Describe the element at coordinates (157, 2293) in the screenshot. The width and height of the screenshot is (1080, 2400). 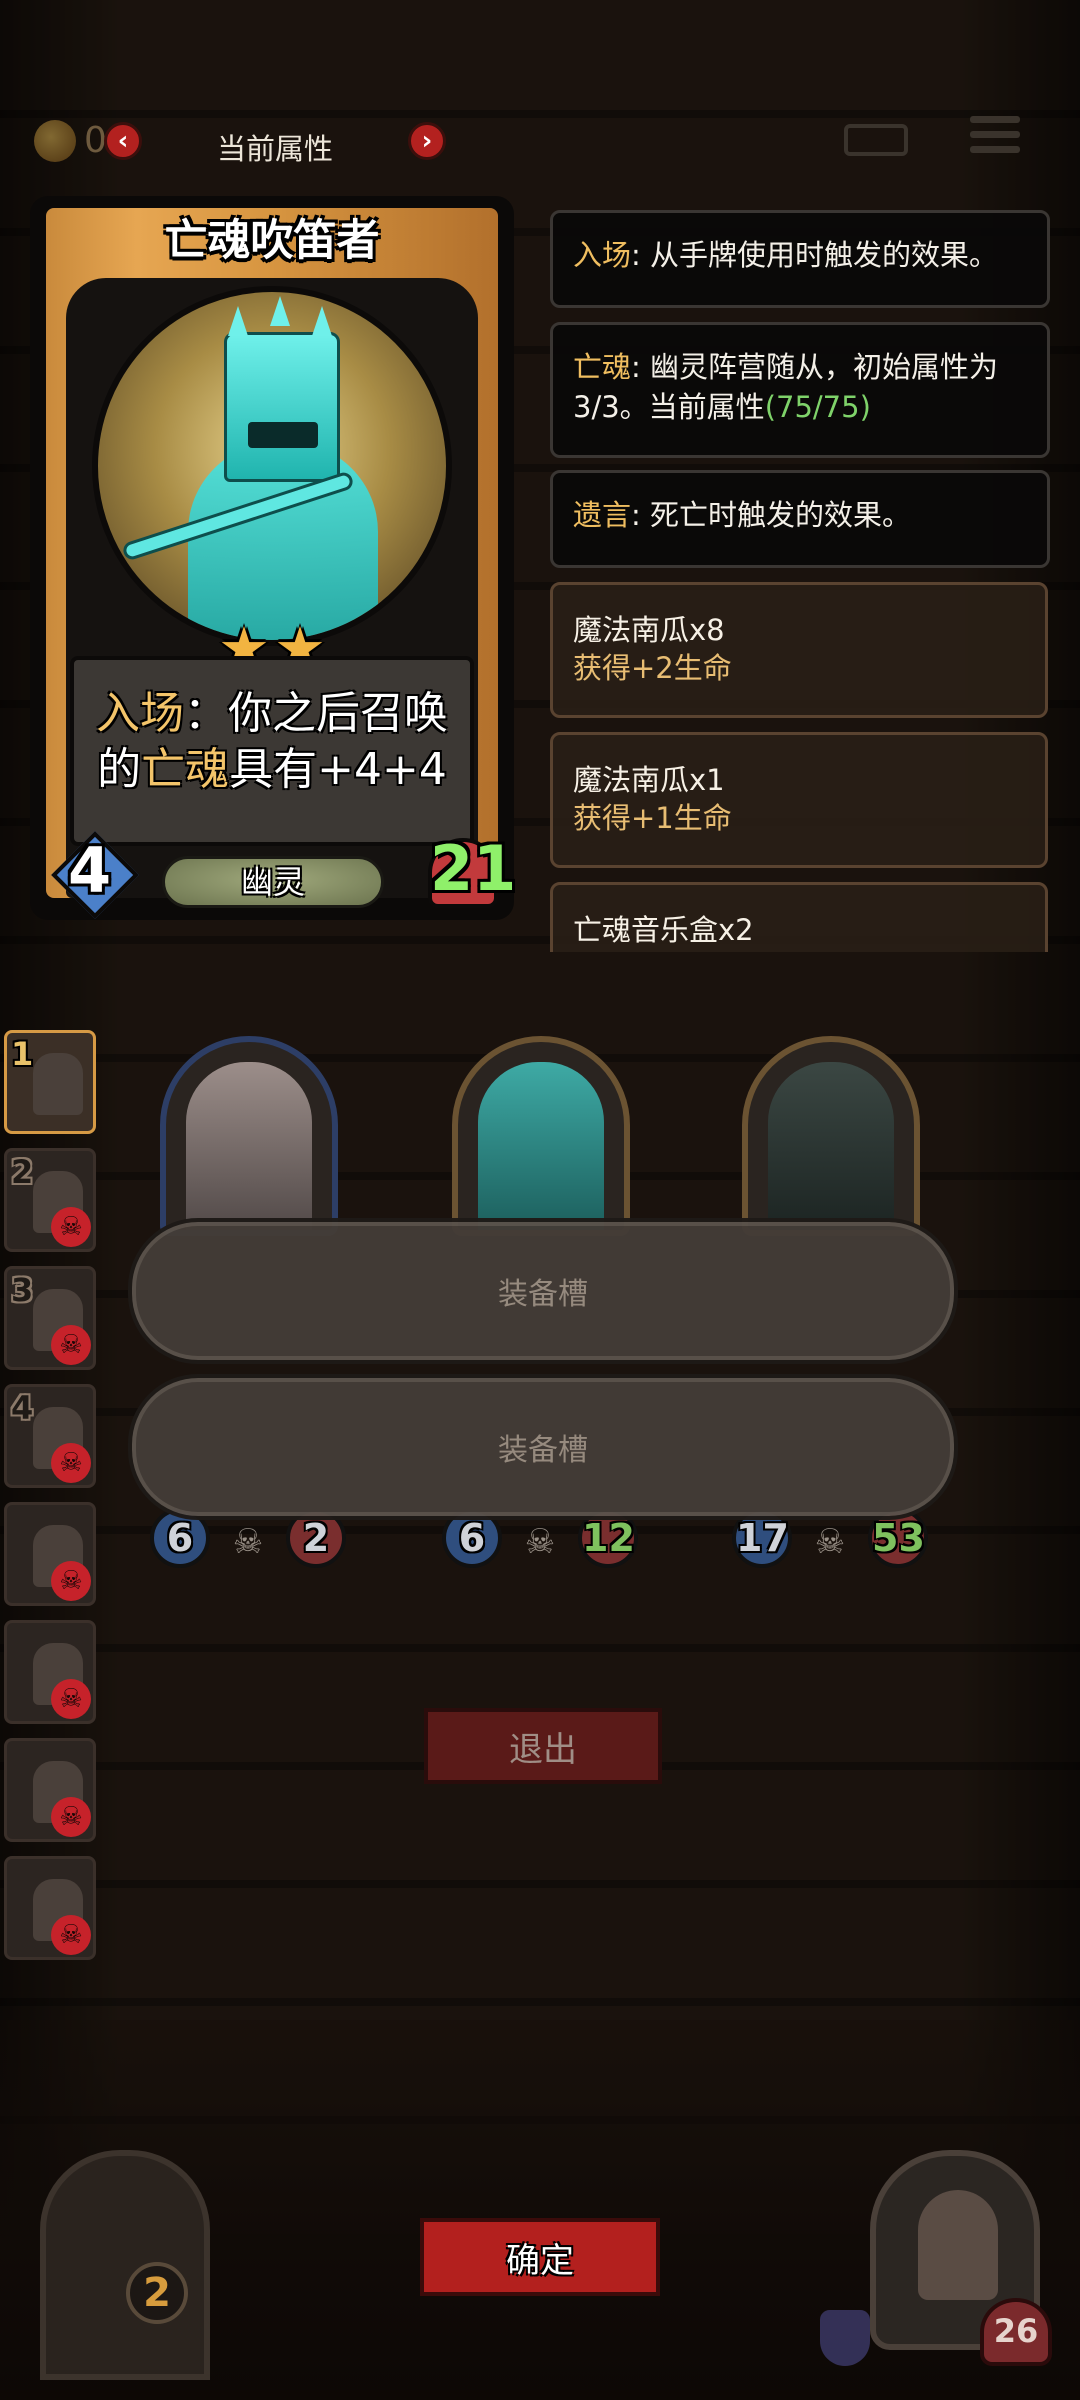
I see `gate-counter: 2` at that location.